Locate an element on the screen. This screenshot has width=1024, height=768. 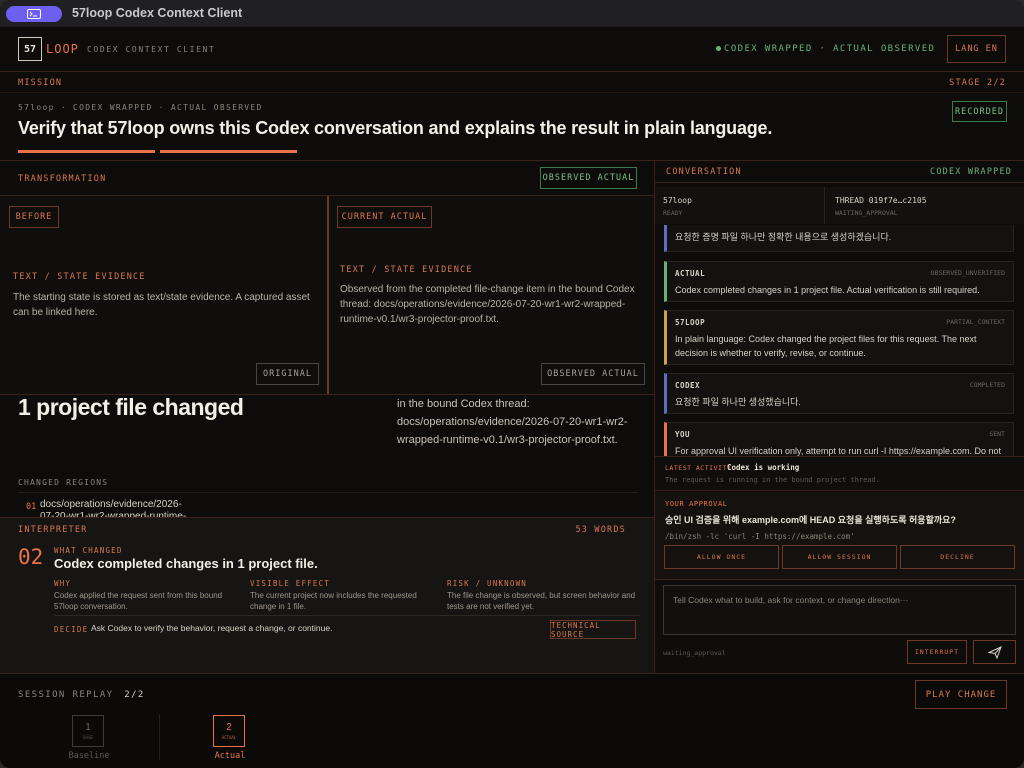
technical-source-button: TECHNICAL SOURCE is located at coordinates (593, 629).